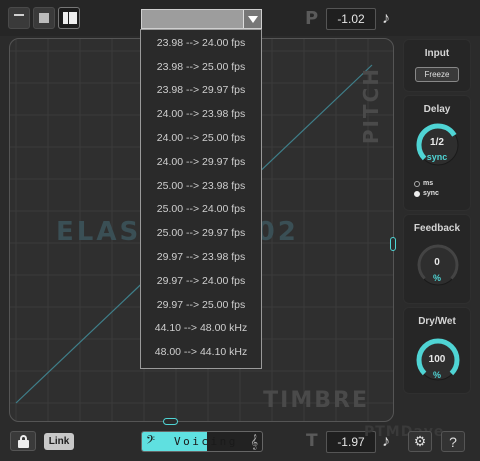 This screenshot has width=480, height=461. Describe the element at coordinates (437, 262) in the screenshot. I see `feedback-value: 0` at that location.